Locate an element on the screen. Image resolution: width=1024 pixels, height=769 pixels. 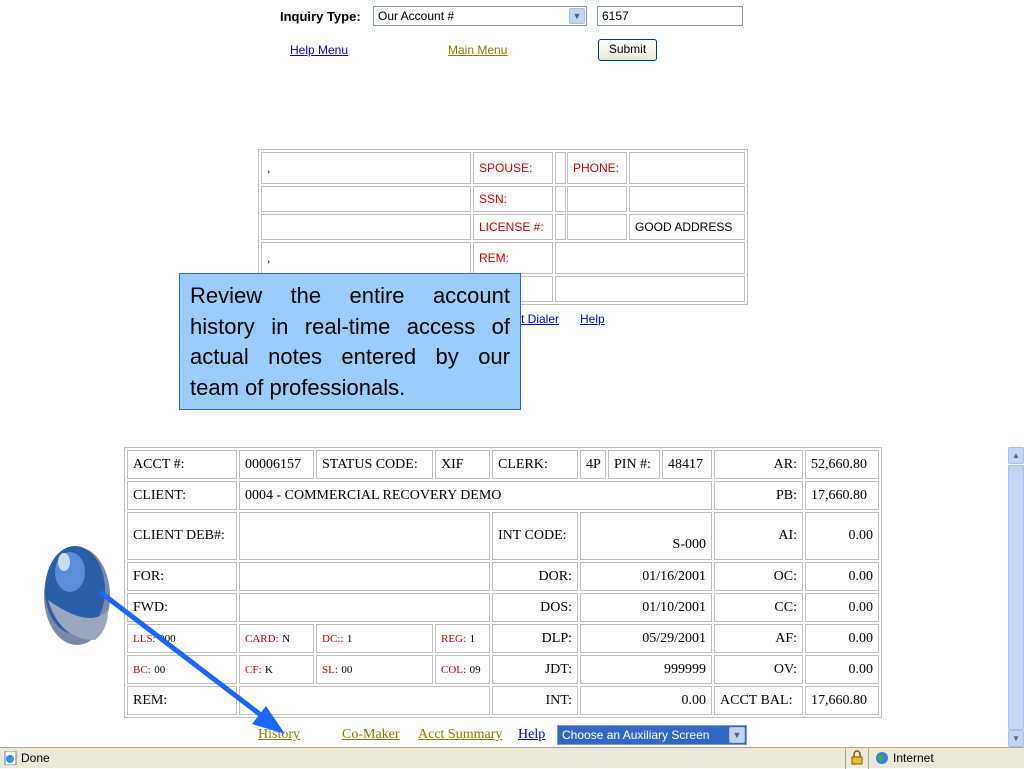
mouse-icon is located at coordinates (77, 595).